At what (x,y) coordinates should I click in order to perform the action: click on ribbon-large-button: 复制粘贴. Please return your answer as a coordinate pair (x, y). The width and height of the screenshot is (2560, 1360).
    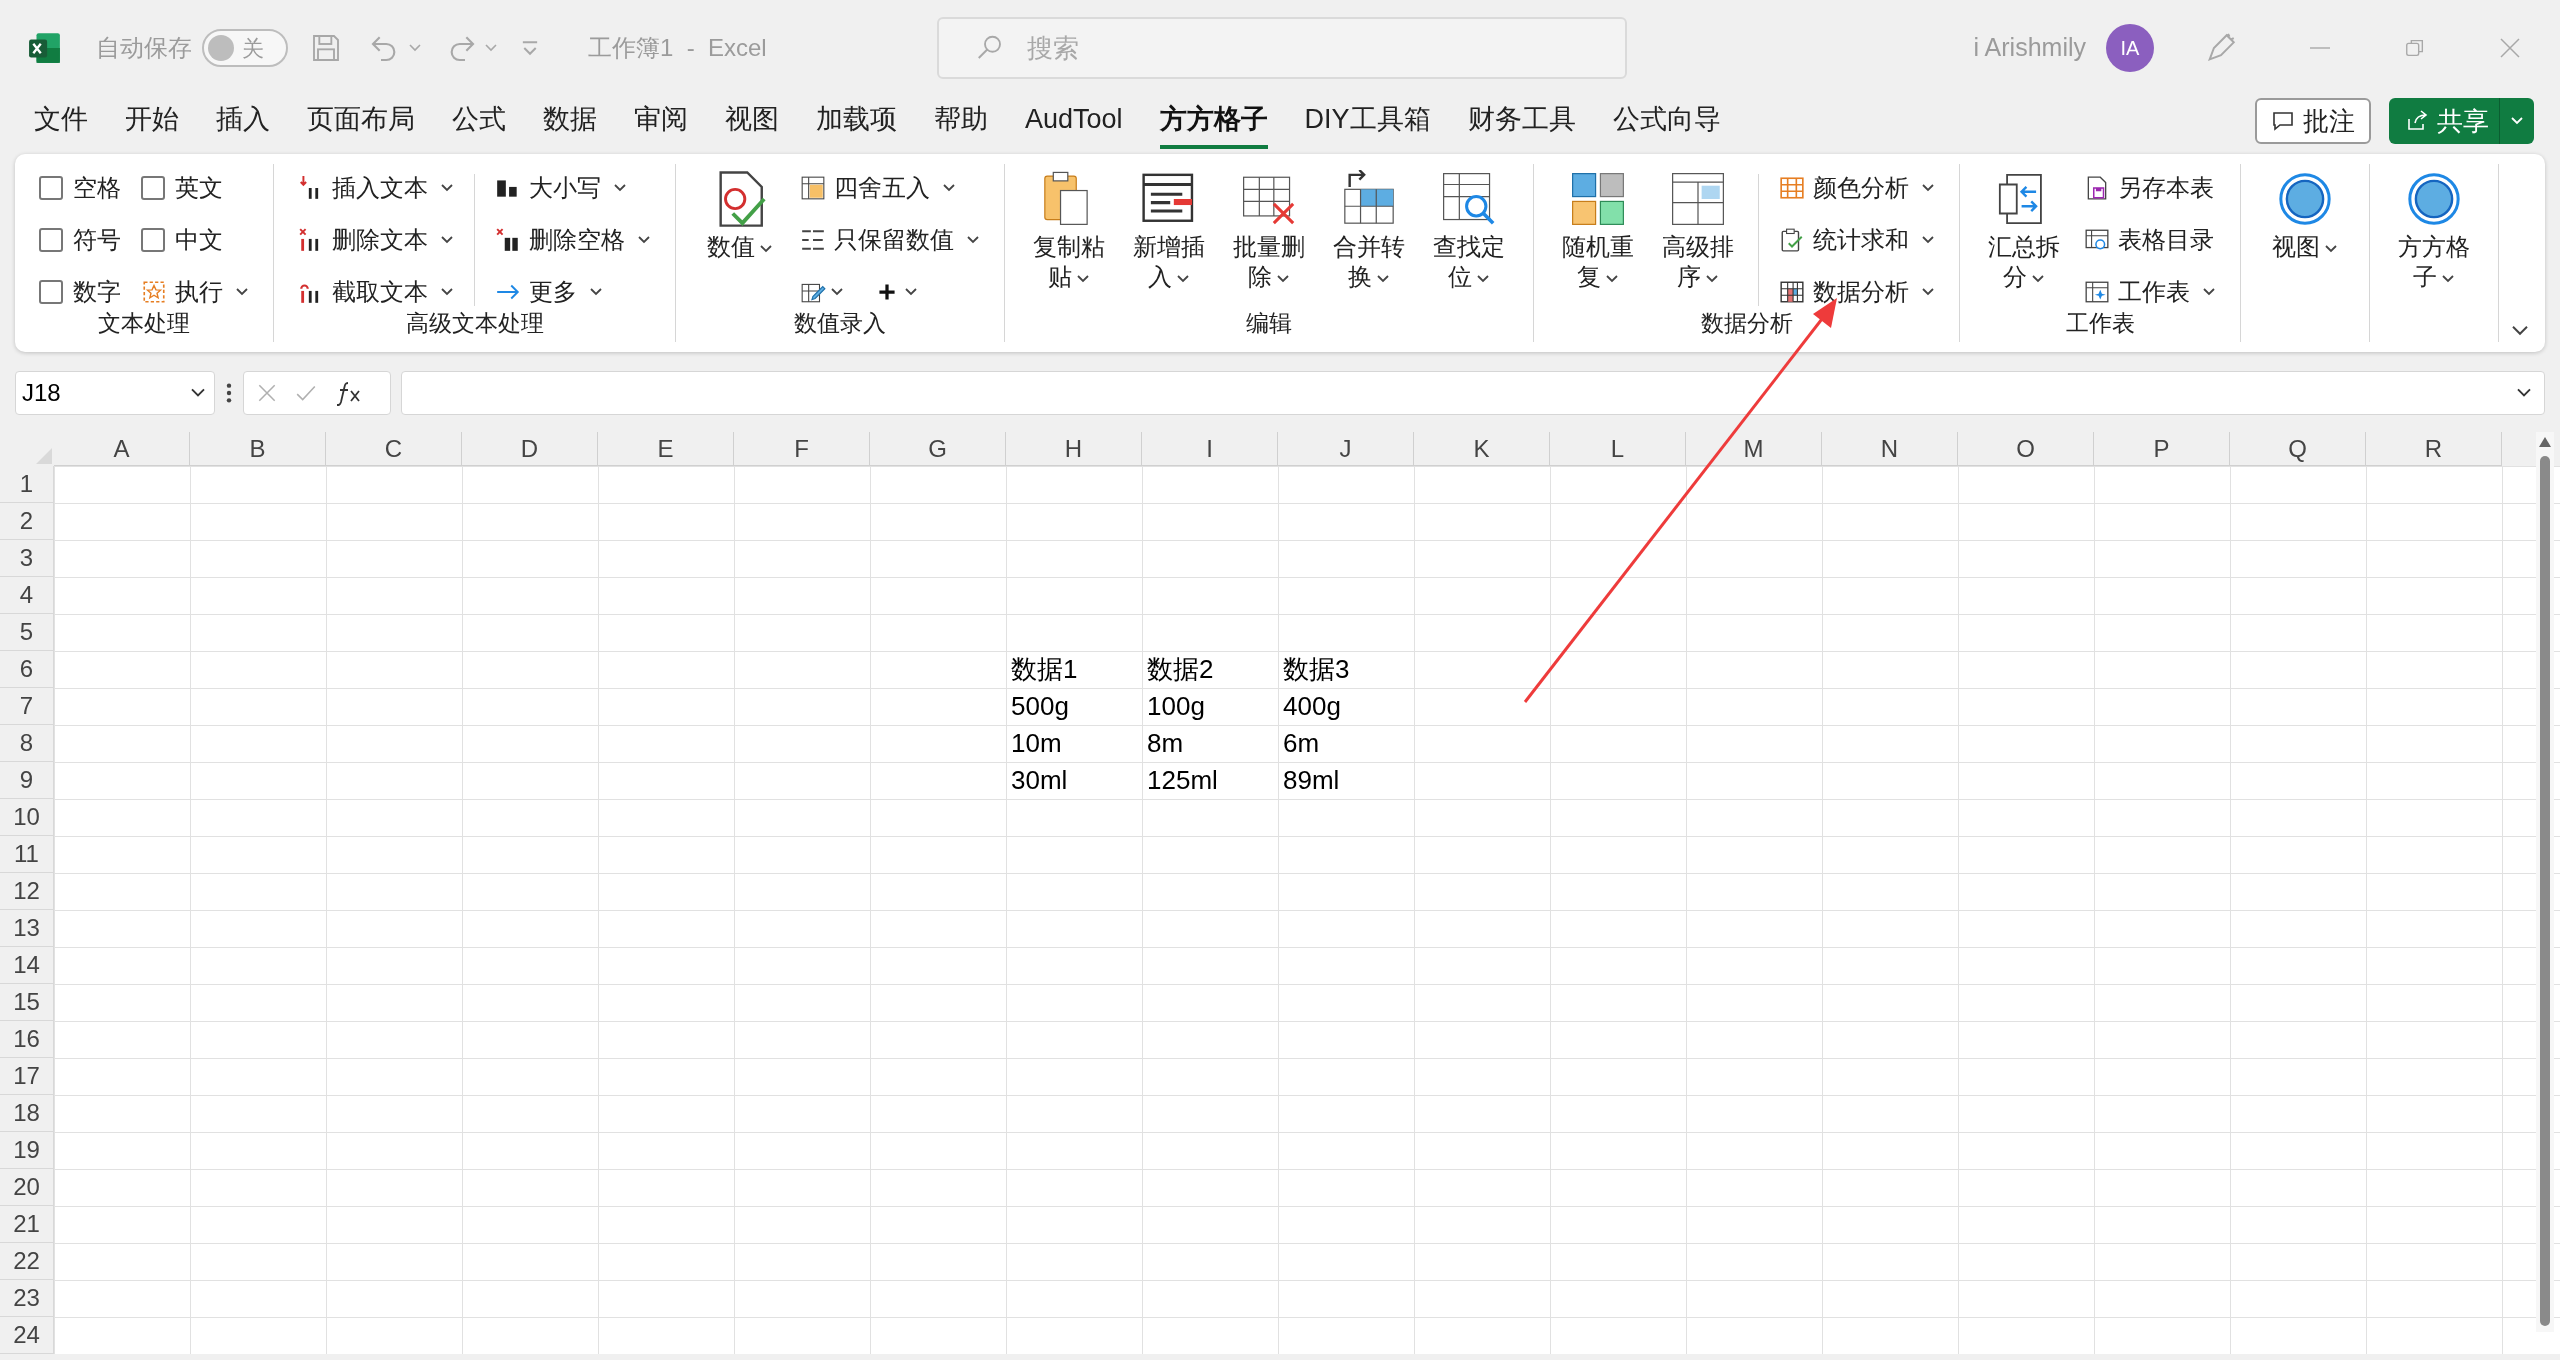
    Looking at the image, I should click on (1069, 228).